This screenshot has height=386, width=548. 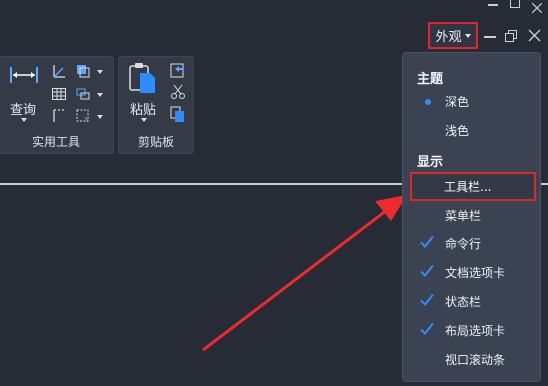 I want to click on measure-distance-icon, so click(x=24, y=75).